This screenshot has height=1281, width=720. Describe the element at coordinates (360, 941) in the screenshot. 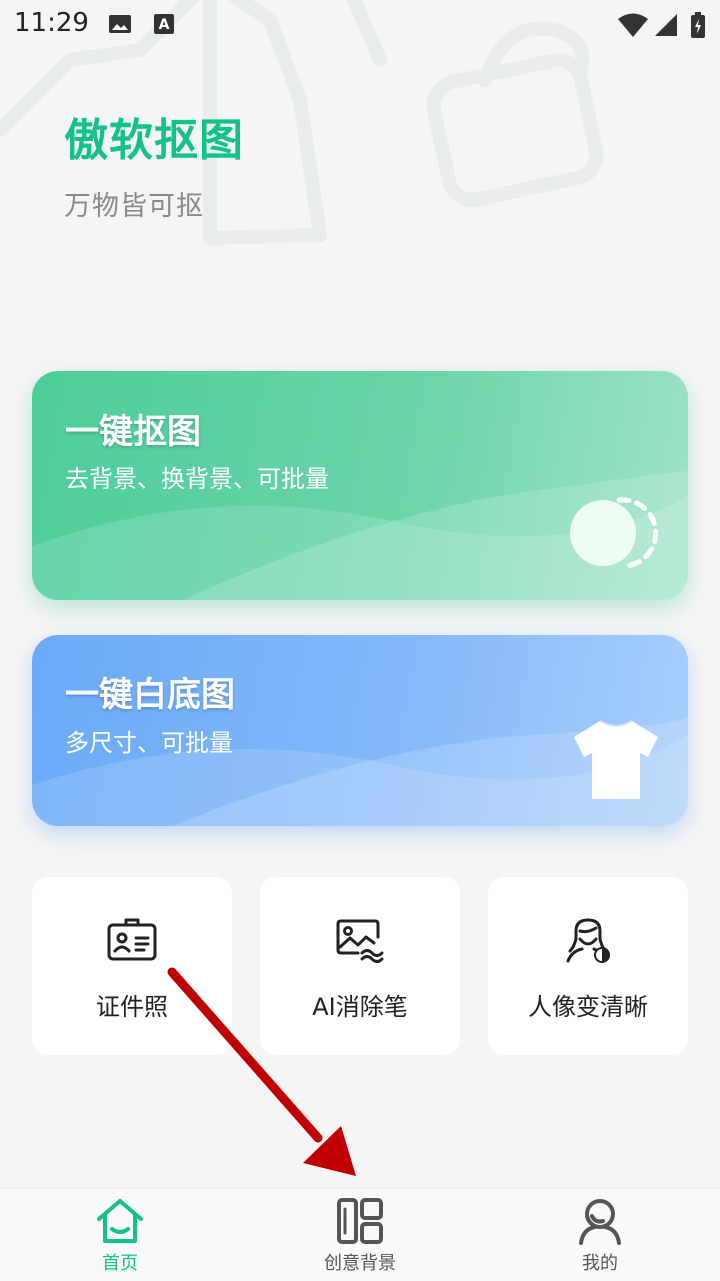

I see `image-eraser-icon` at that location.